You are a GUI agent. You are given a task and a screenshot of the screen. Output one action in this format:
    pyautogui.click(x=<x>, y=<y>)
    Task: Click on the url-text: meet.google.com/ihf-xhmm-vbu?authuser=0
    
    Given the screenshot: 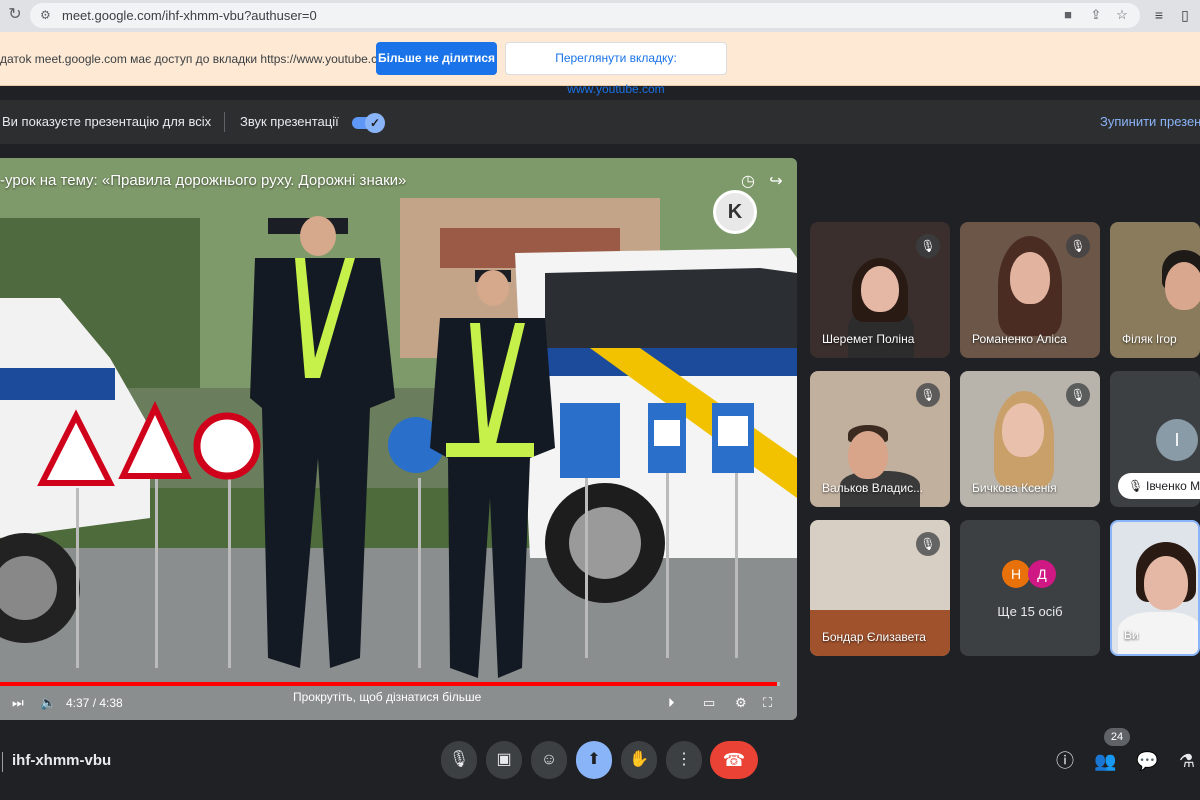 What is the action you would take?
    pyautogui.click(x=189, y=15)
    